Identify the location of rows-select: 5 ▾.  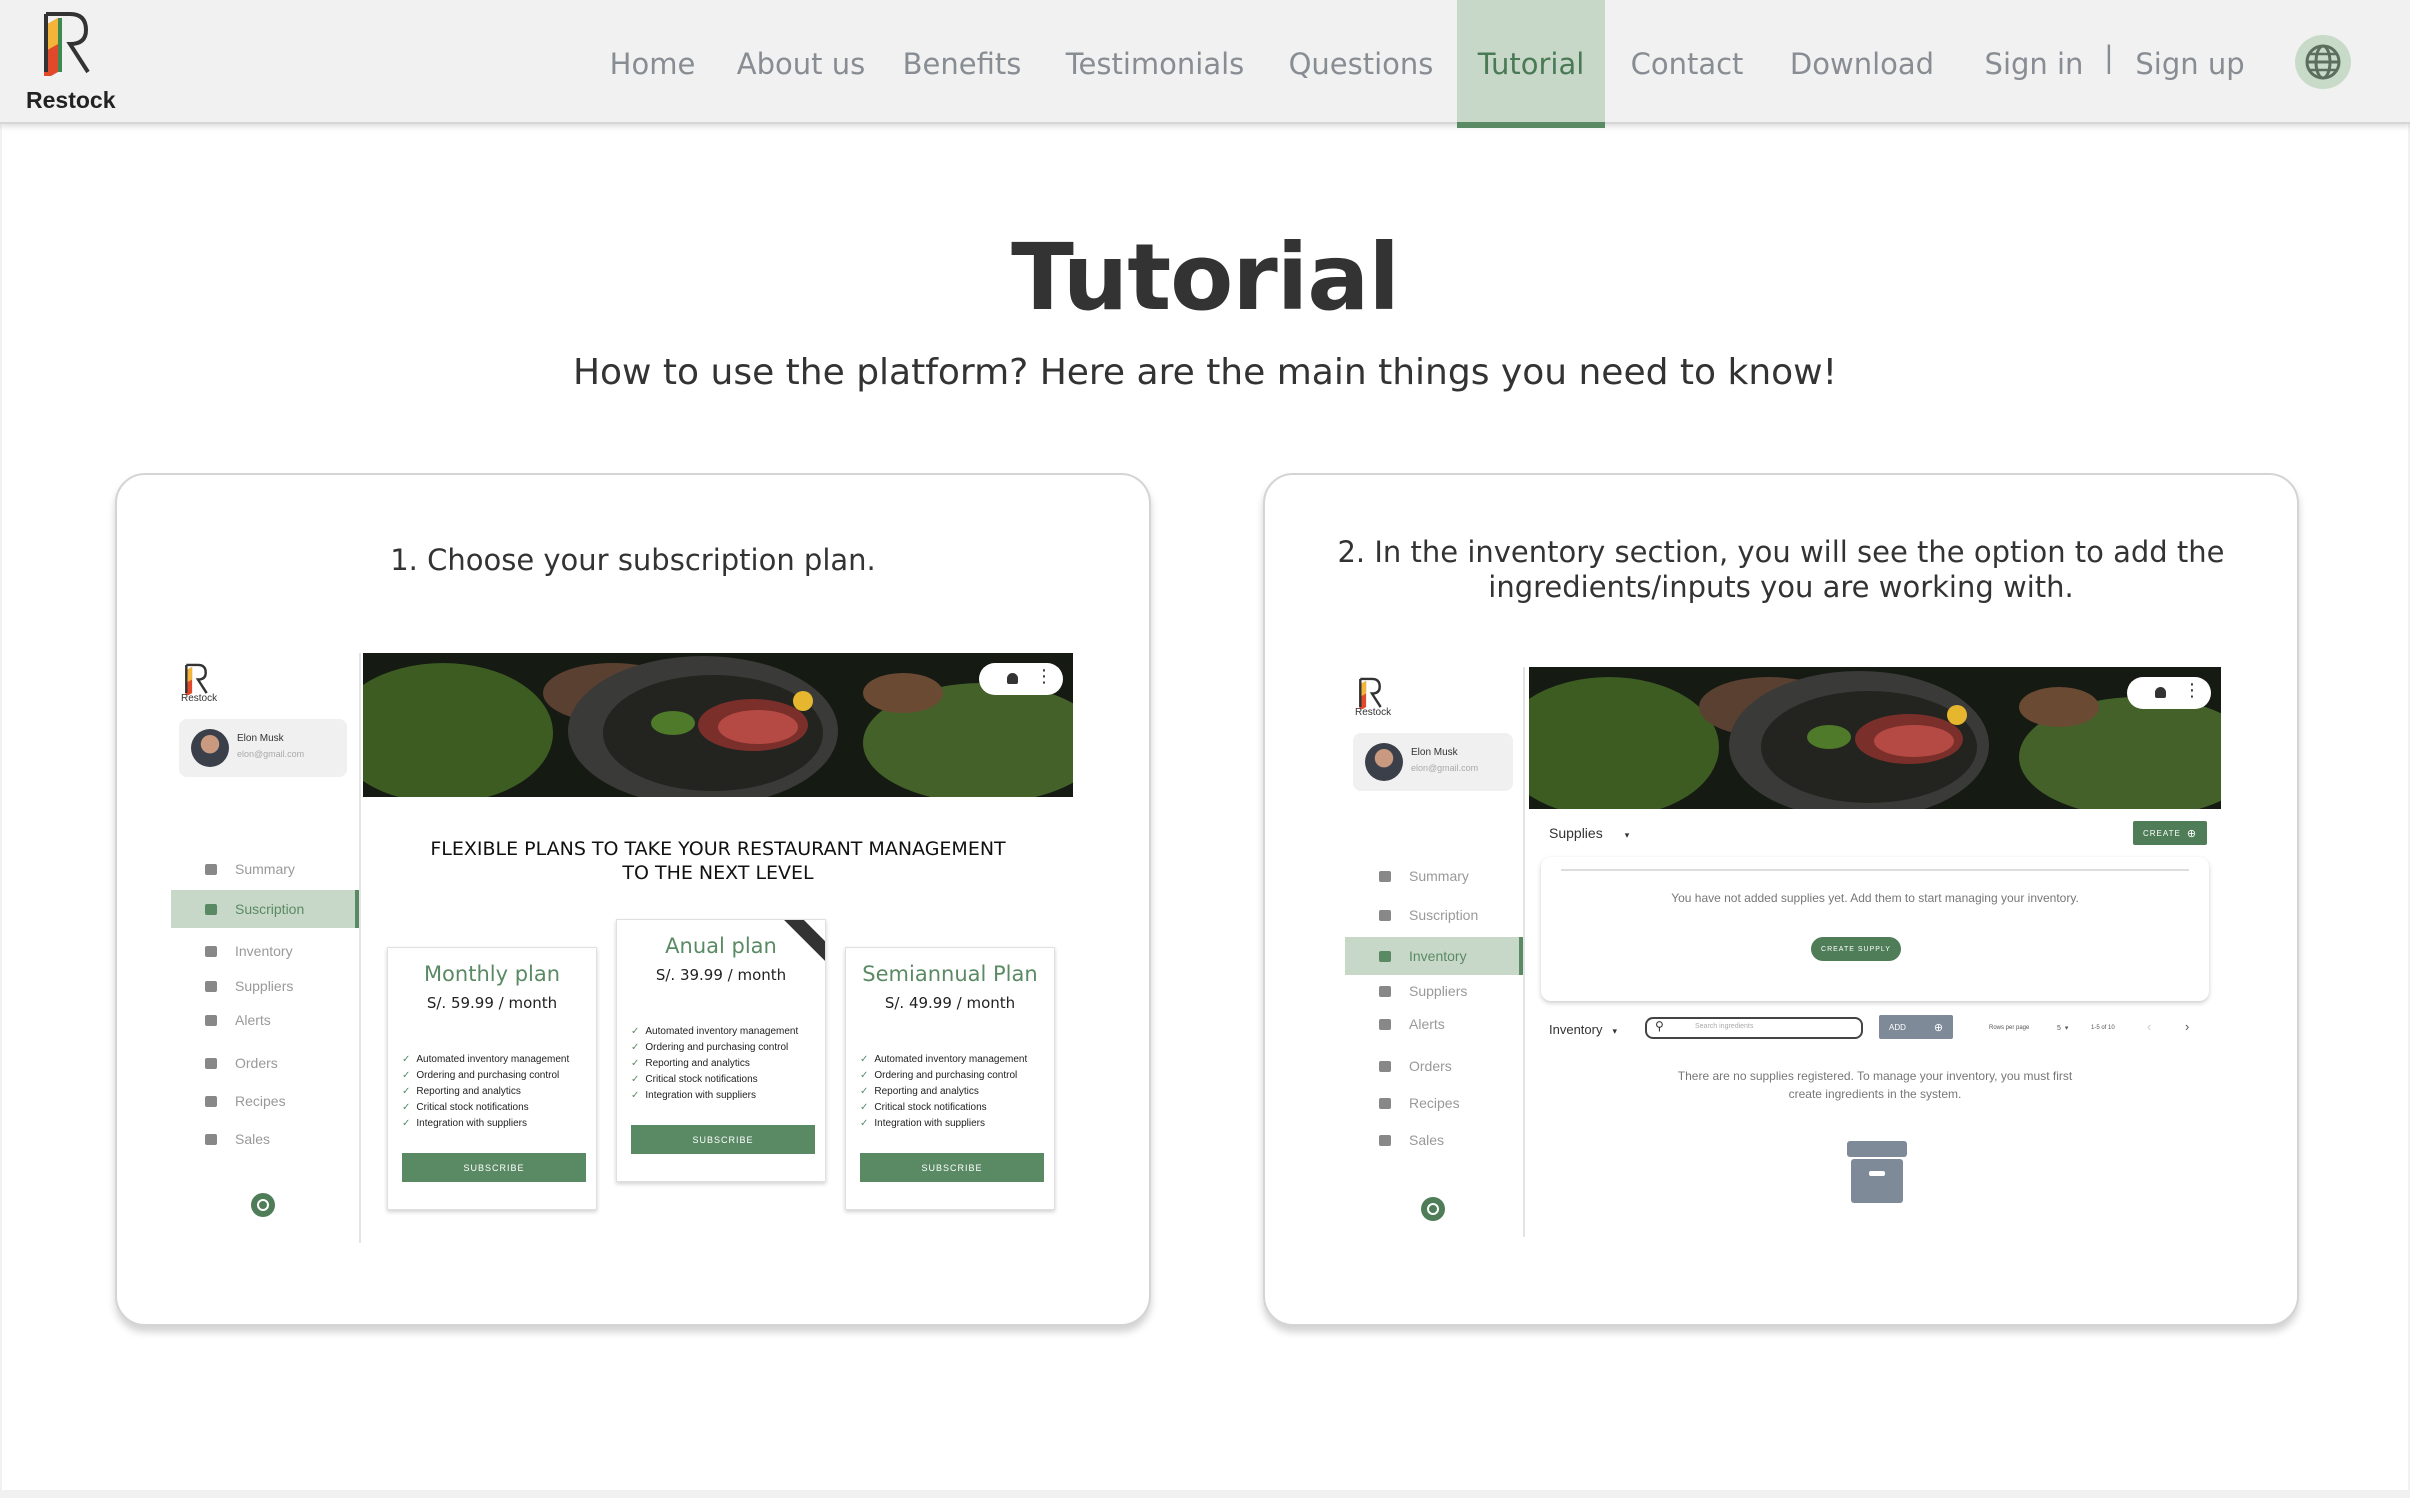
(2062, 1028).